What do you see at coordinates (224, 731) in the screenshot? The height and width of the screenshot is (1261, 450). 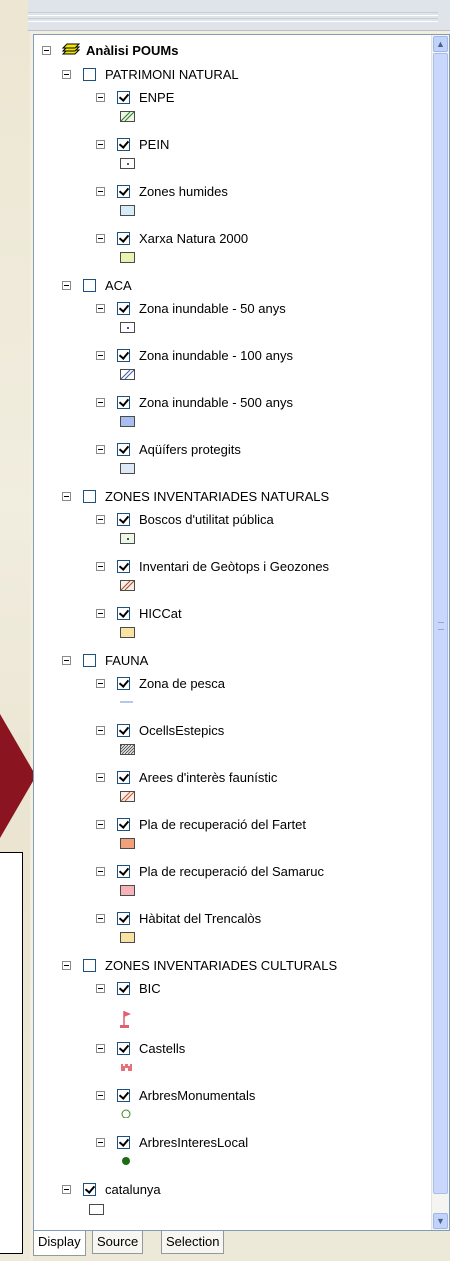 I see `layer-row: OcellsEstepics` at bounding box center [224, 731].